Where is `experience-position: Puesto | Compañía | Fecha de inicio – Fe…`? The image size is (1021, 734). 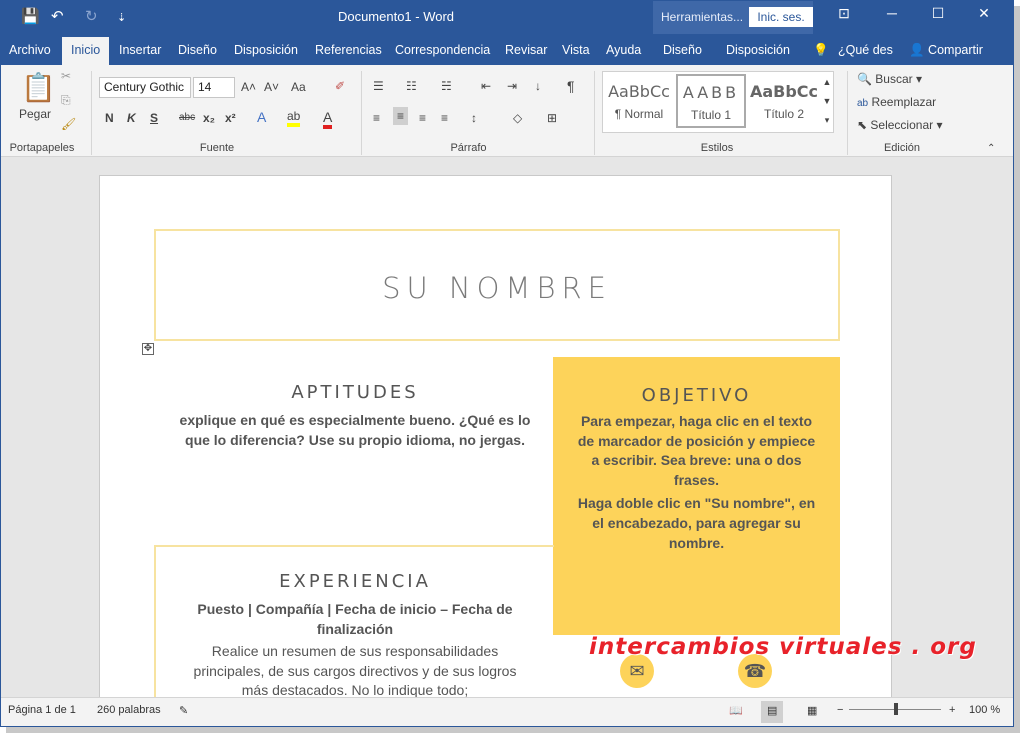
experience-position: Puesto | Compañía | Fecha de inicio – Fe… is located at coordinates (355, 619).